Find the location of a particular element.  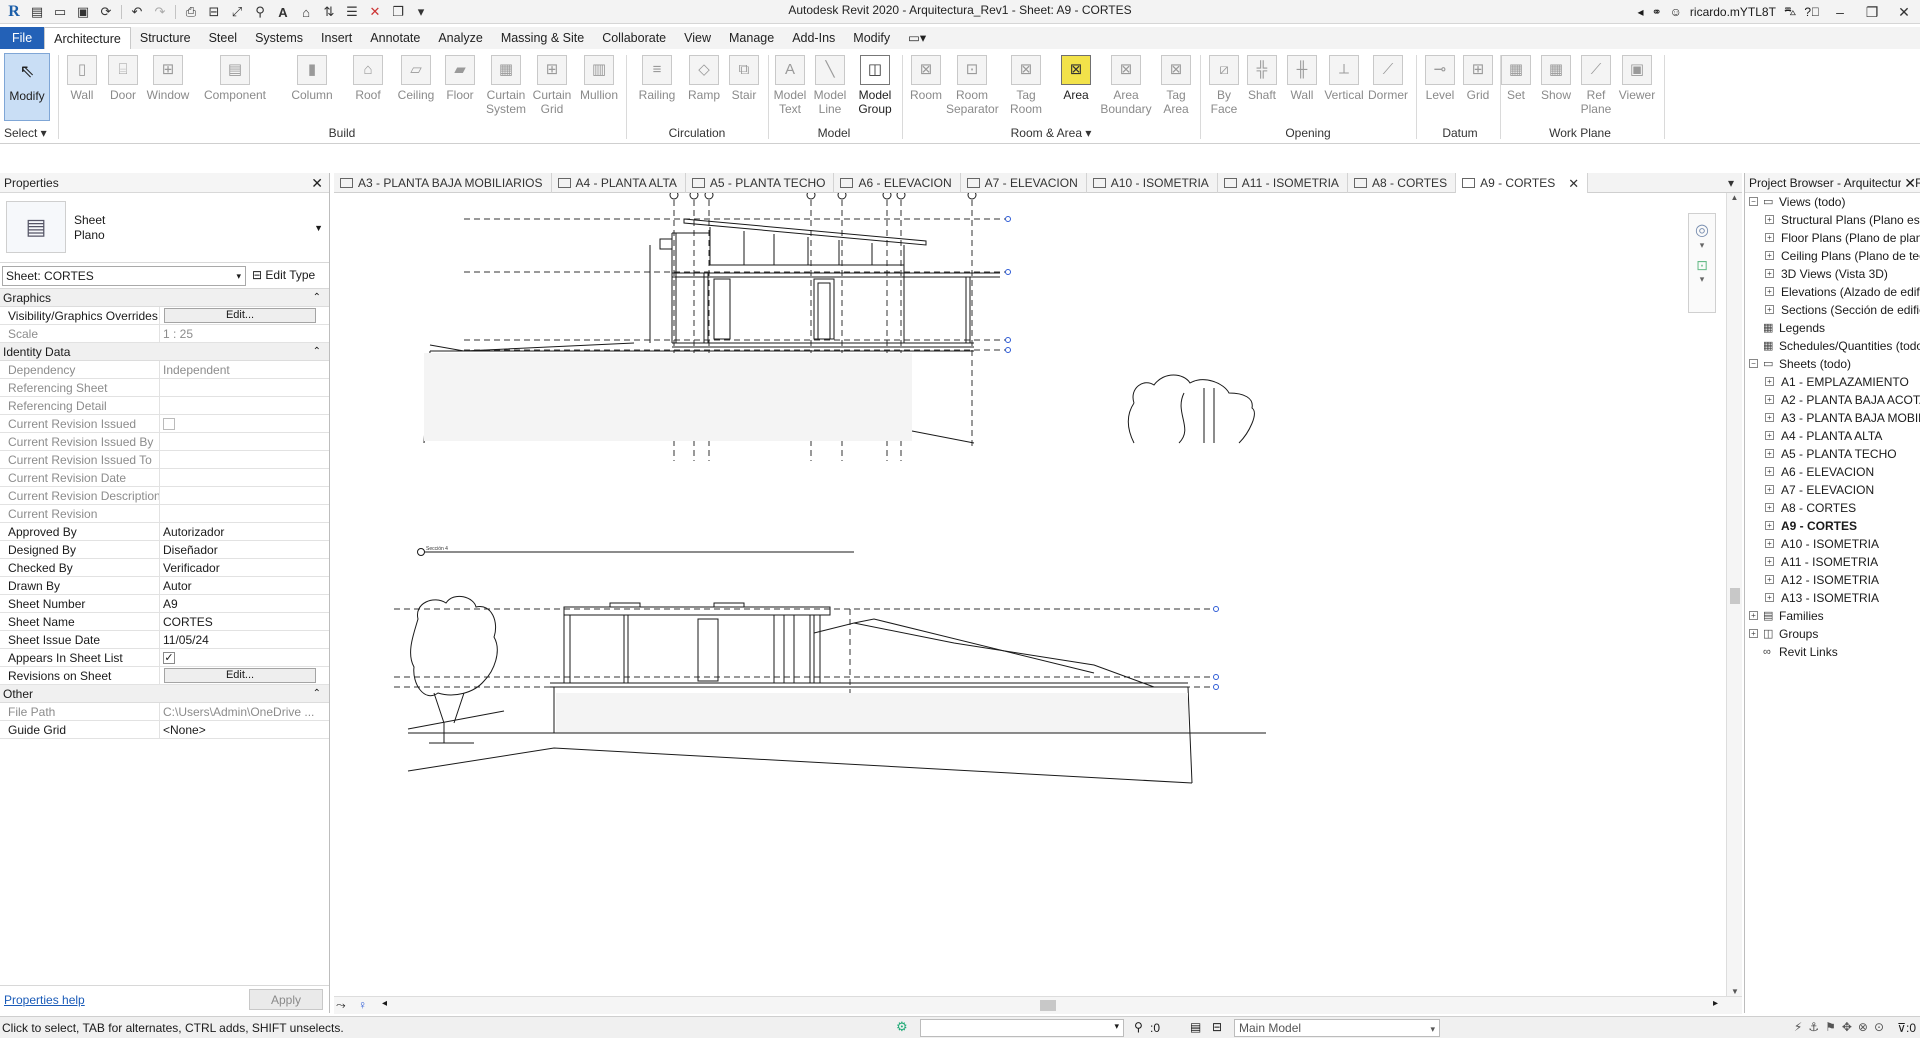

3d-view-icon: ⌂ is located at coordinates (306, 12).